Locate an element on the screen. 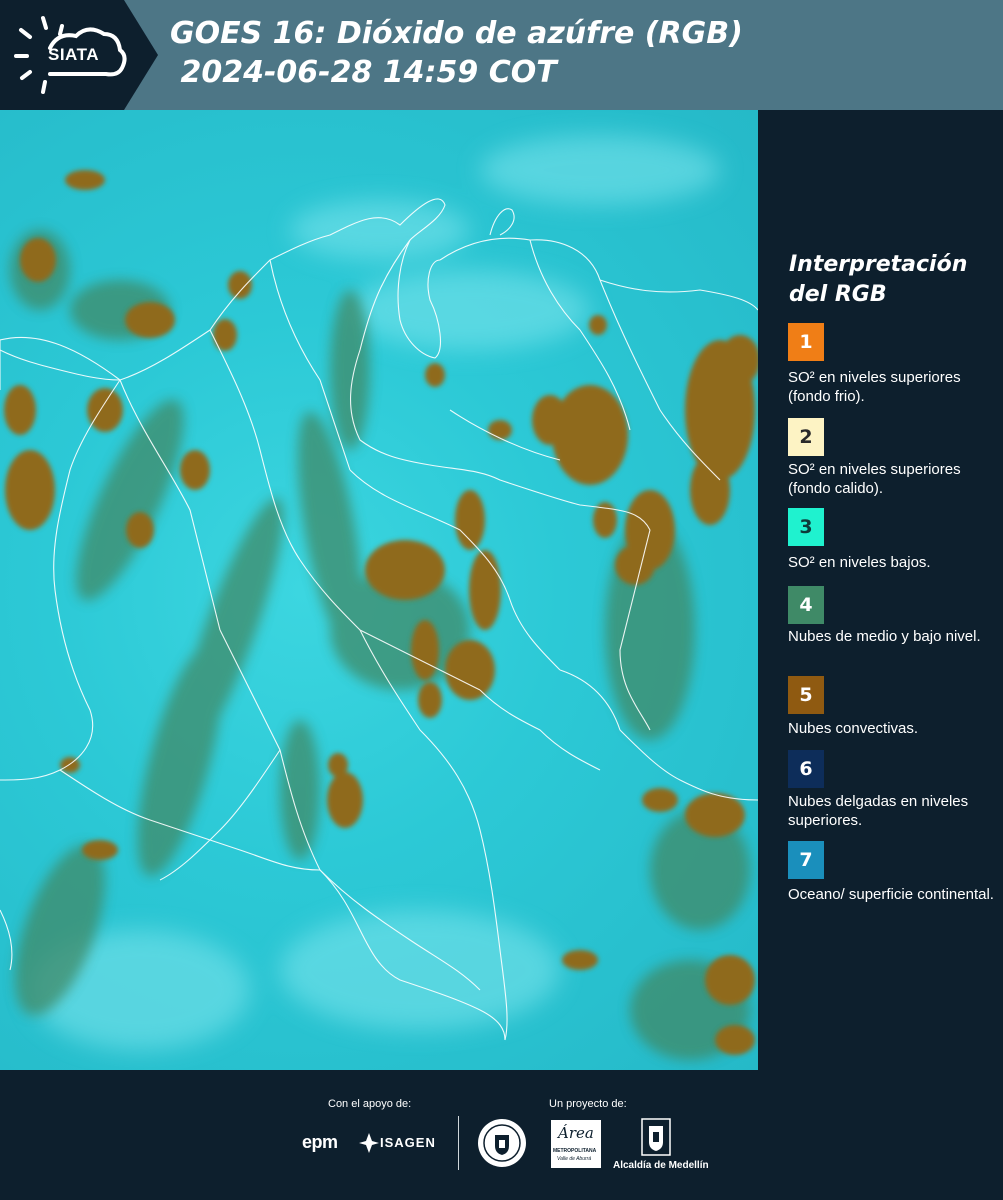 The image size is (1003, 1200). legend-number: 6 is located at coordinates (806, 769).